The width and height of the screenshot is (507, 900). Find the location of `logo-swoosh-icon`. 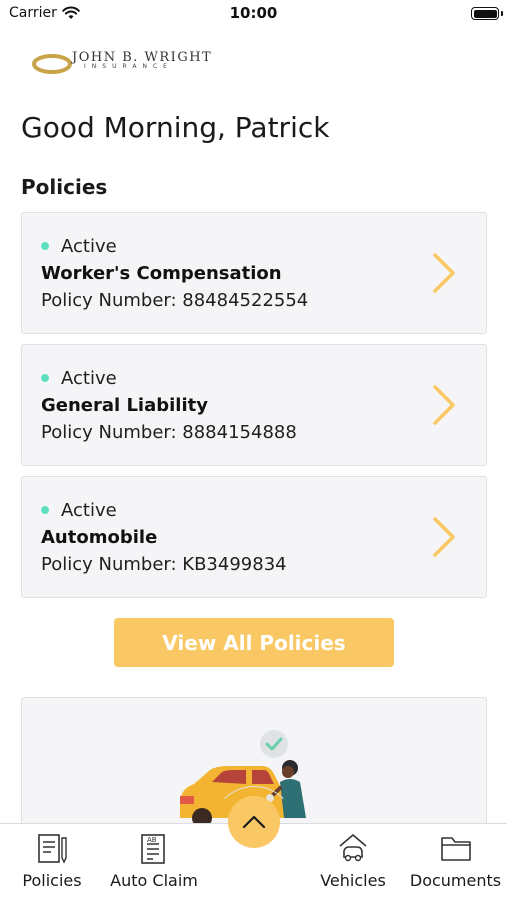

logo-swoosh-icon is located at coordinates (52, 64).